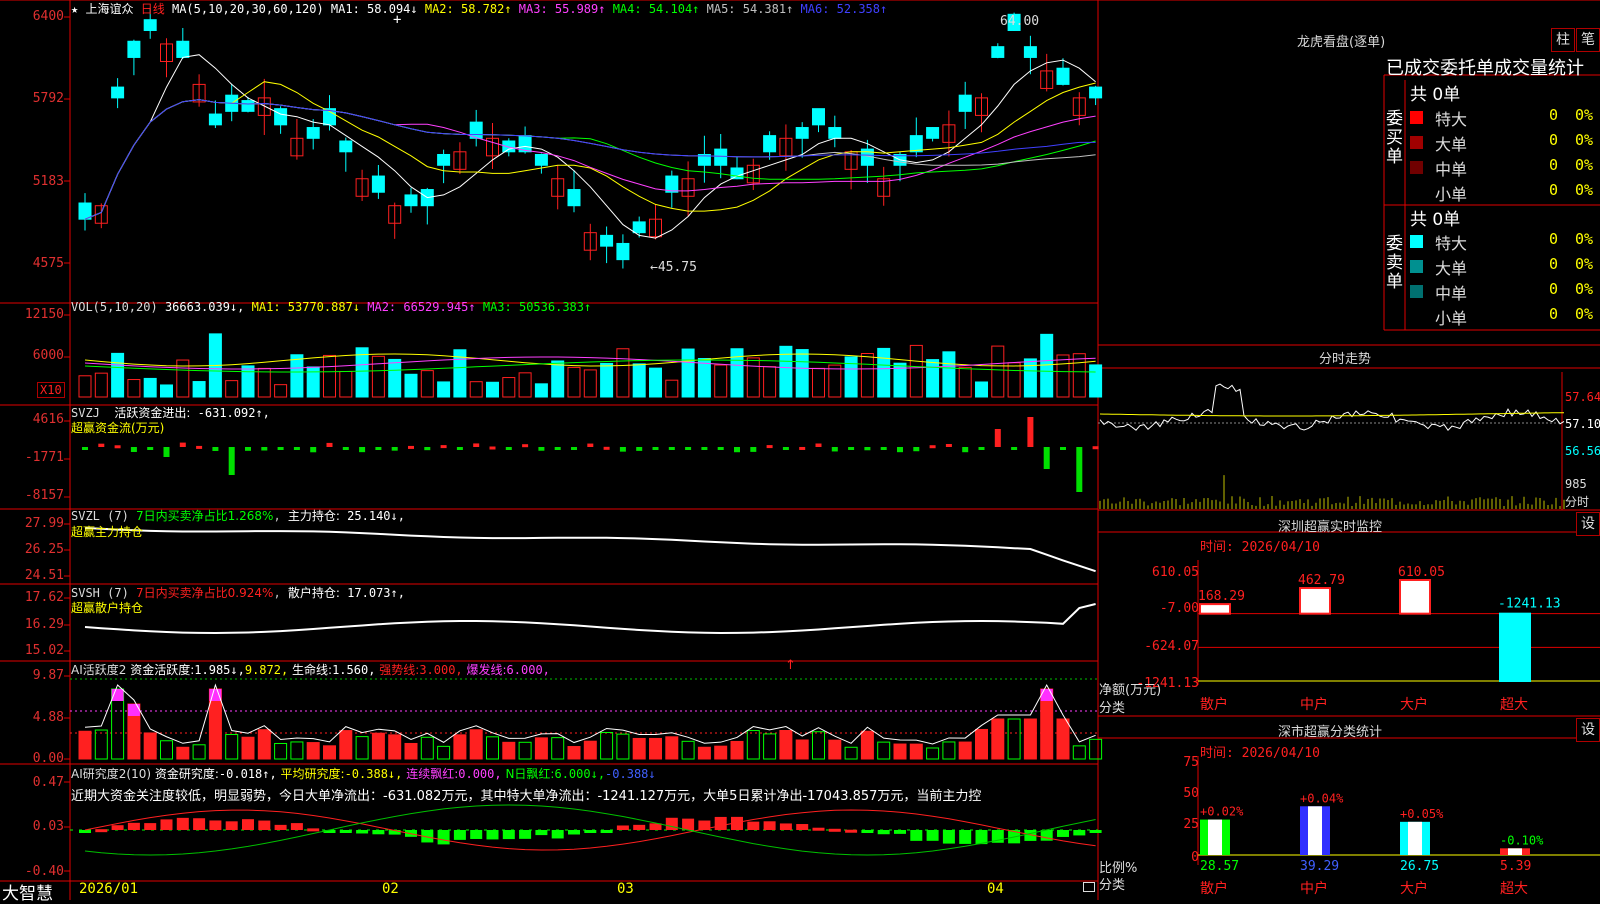  I want to click on ai1-arrow: ↑, so click(790, 665).